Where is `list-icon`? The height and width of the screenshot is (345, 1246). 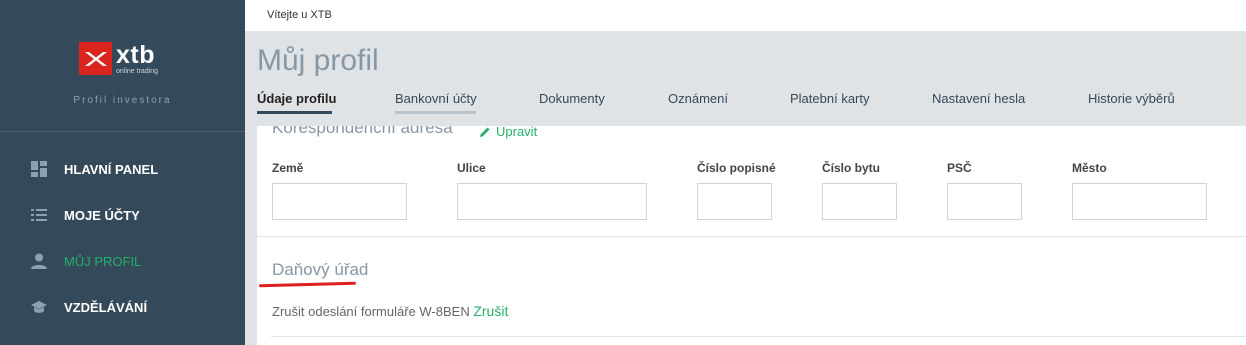 list-icon is located at coordinates (39, 215).